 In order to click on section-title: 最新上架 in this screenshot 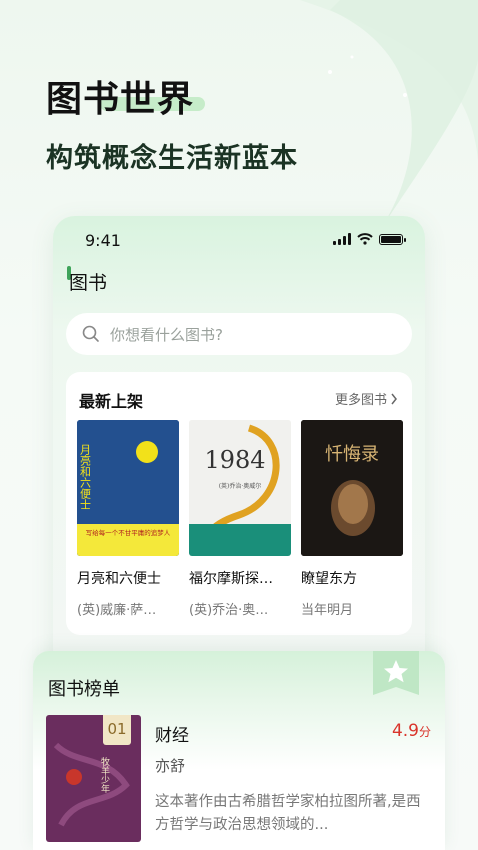, I will do `click(111, 401)`.